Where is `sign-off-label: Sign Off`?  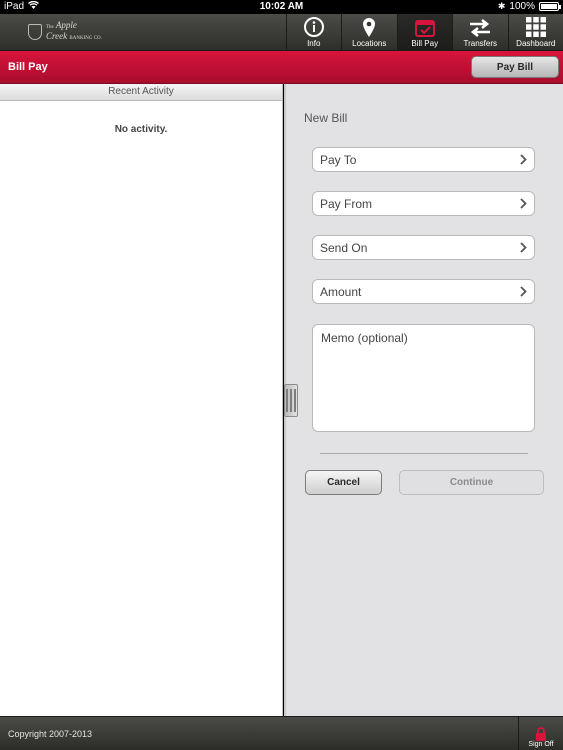 sign-off-label: Sign Off is located at coordinates (541, 744).